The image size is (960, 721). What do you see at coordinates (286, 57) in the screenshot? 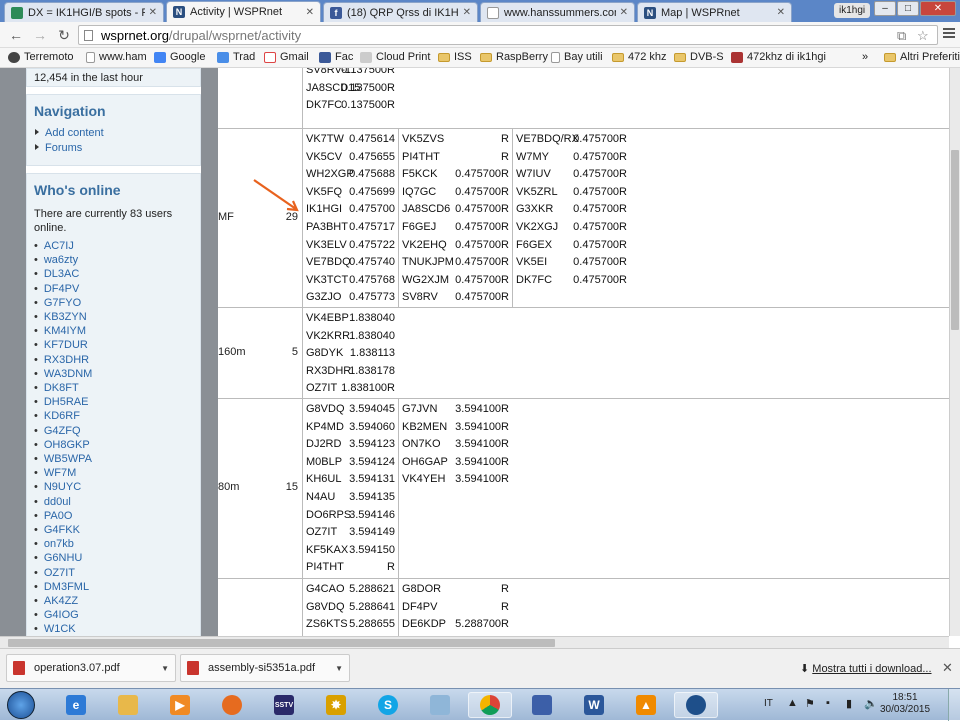
I see `bookmark-gmail: Gmail` at bounding box center [286, 57].